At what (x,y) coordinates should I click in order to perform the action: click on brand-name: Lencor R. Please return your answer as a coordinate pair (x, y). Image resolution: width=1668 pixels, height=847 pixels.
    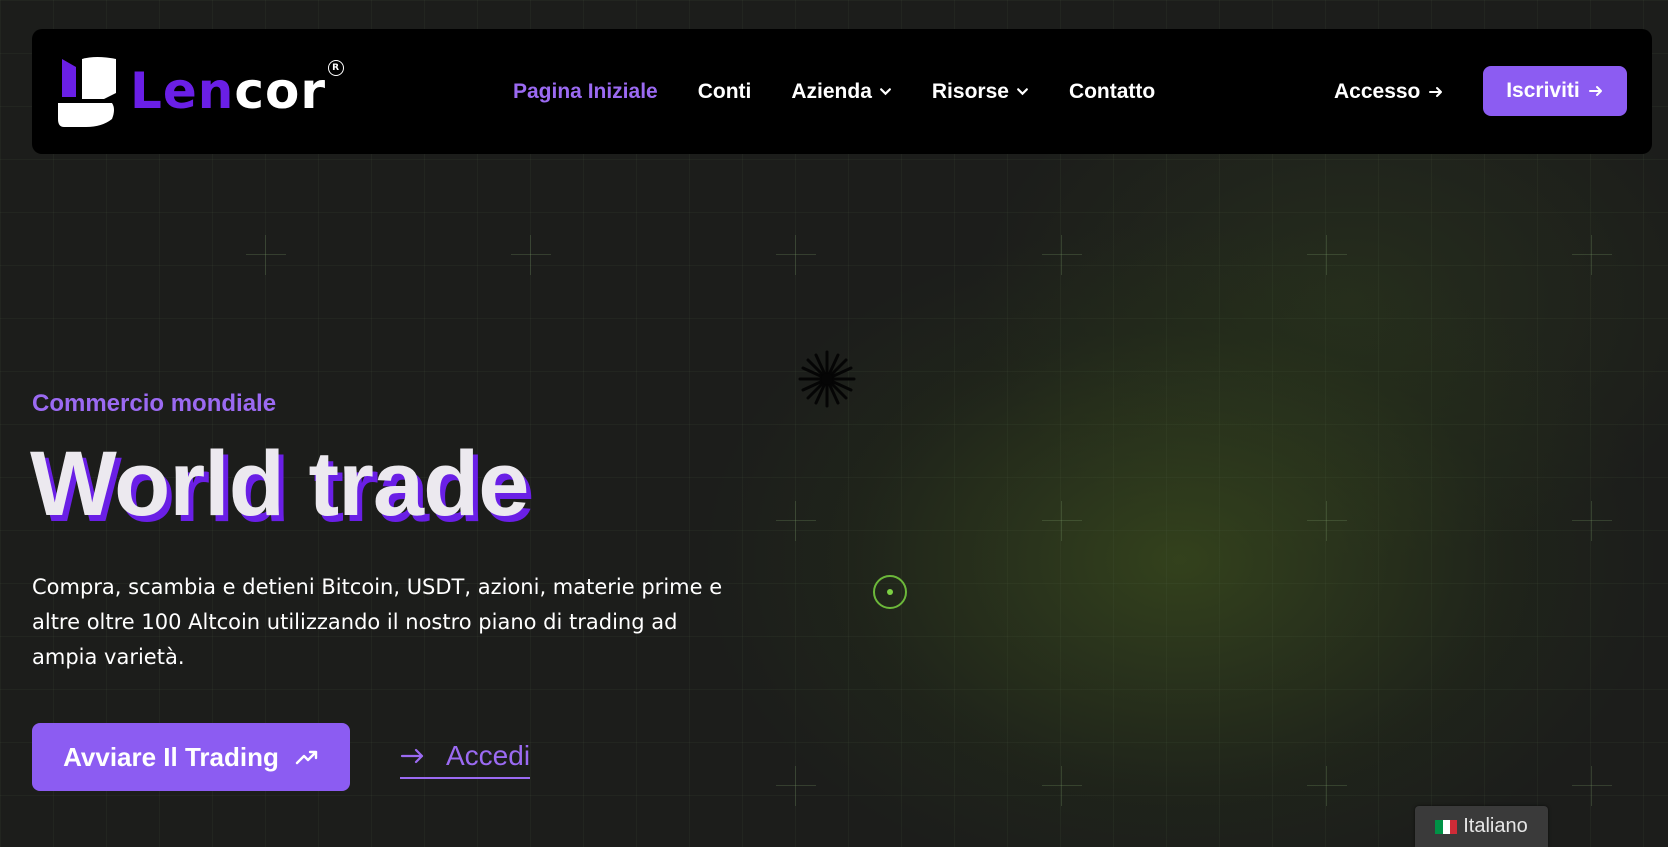
    Looking at the image, I should click on (237, 88).